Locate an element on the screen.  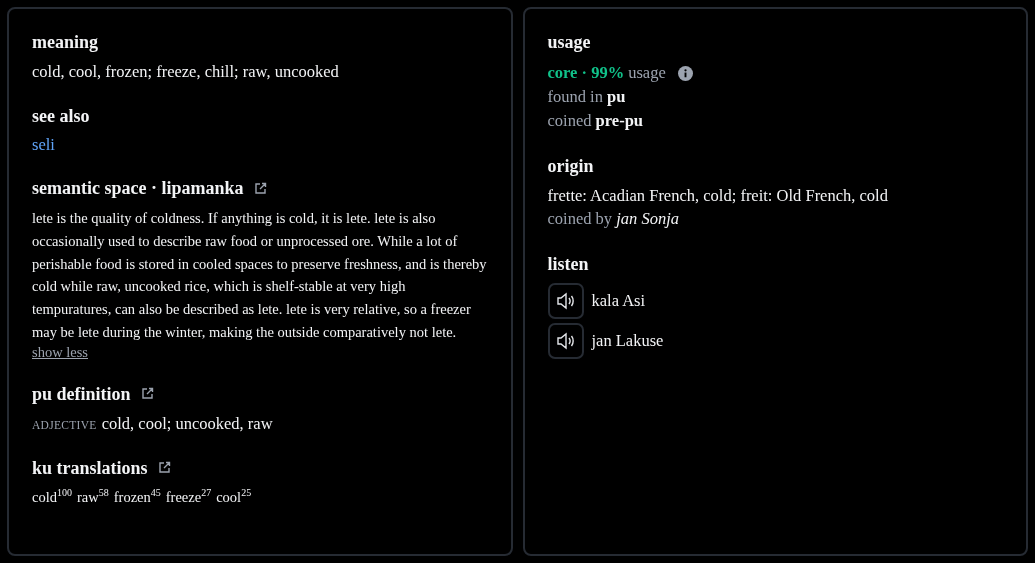
coined-text: coined pre-pu is located at coordinates (595, 121).